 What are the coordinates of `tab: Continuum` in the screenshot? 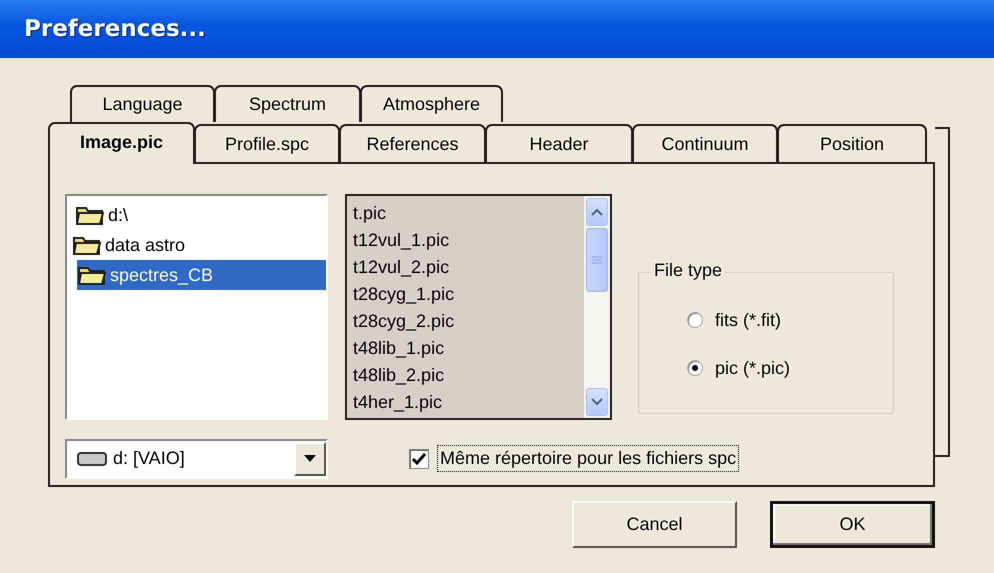 It's located at (705, 143).